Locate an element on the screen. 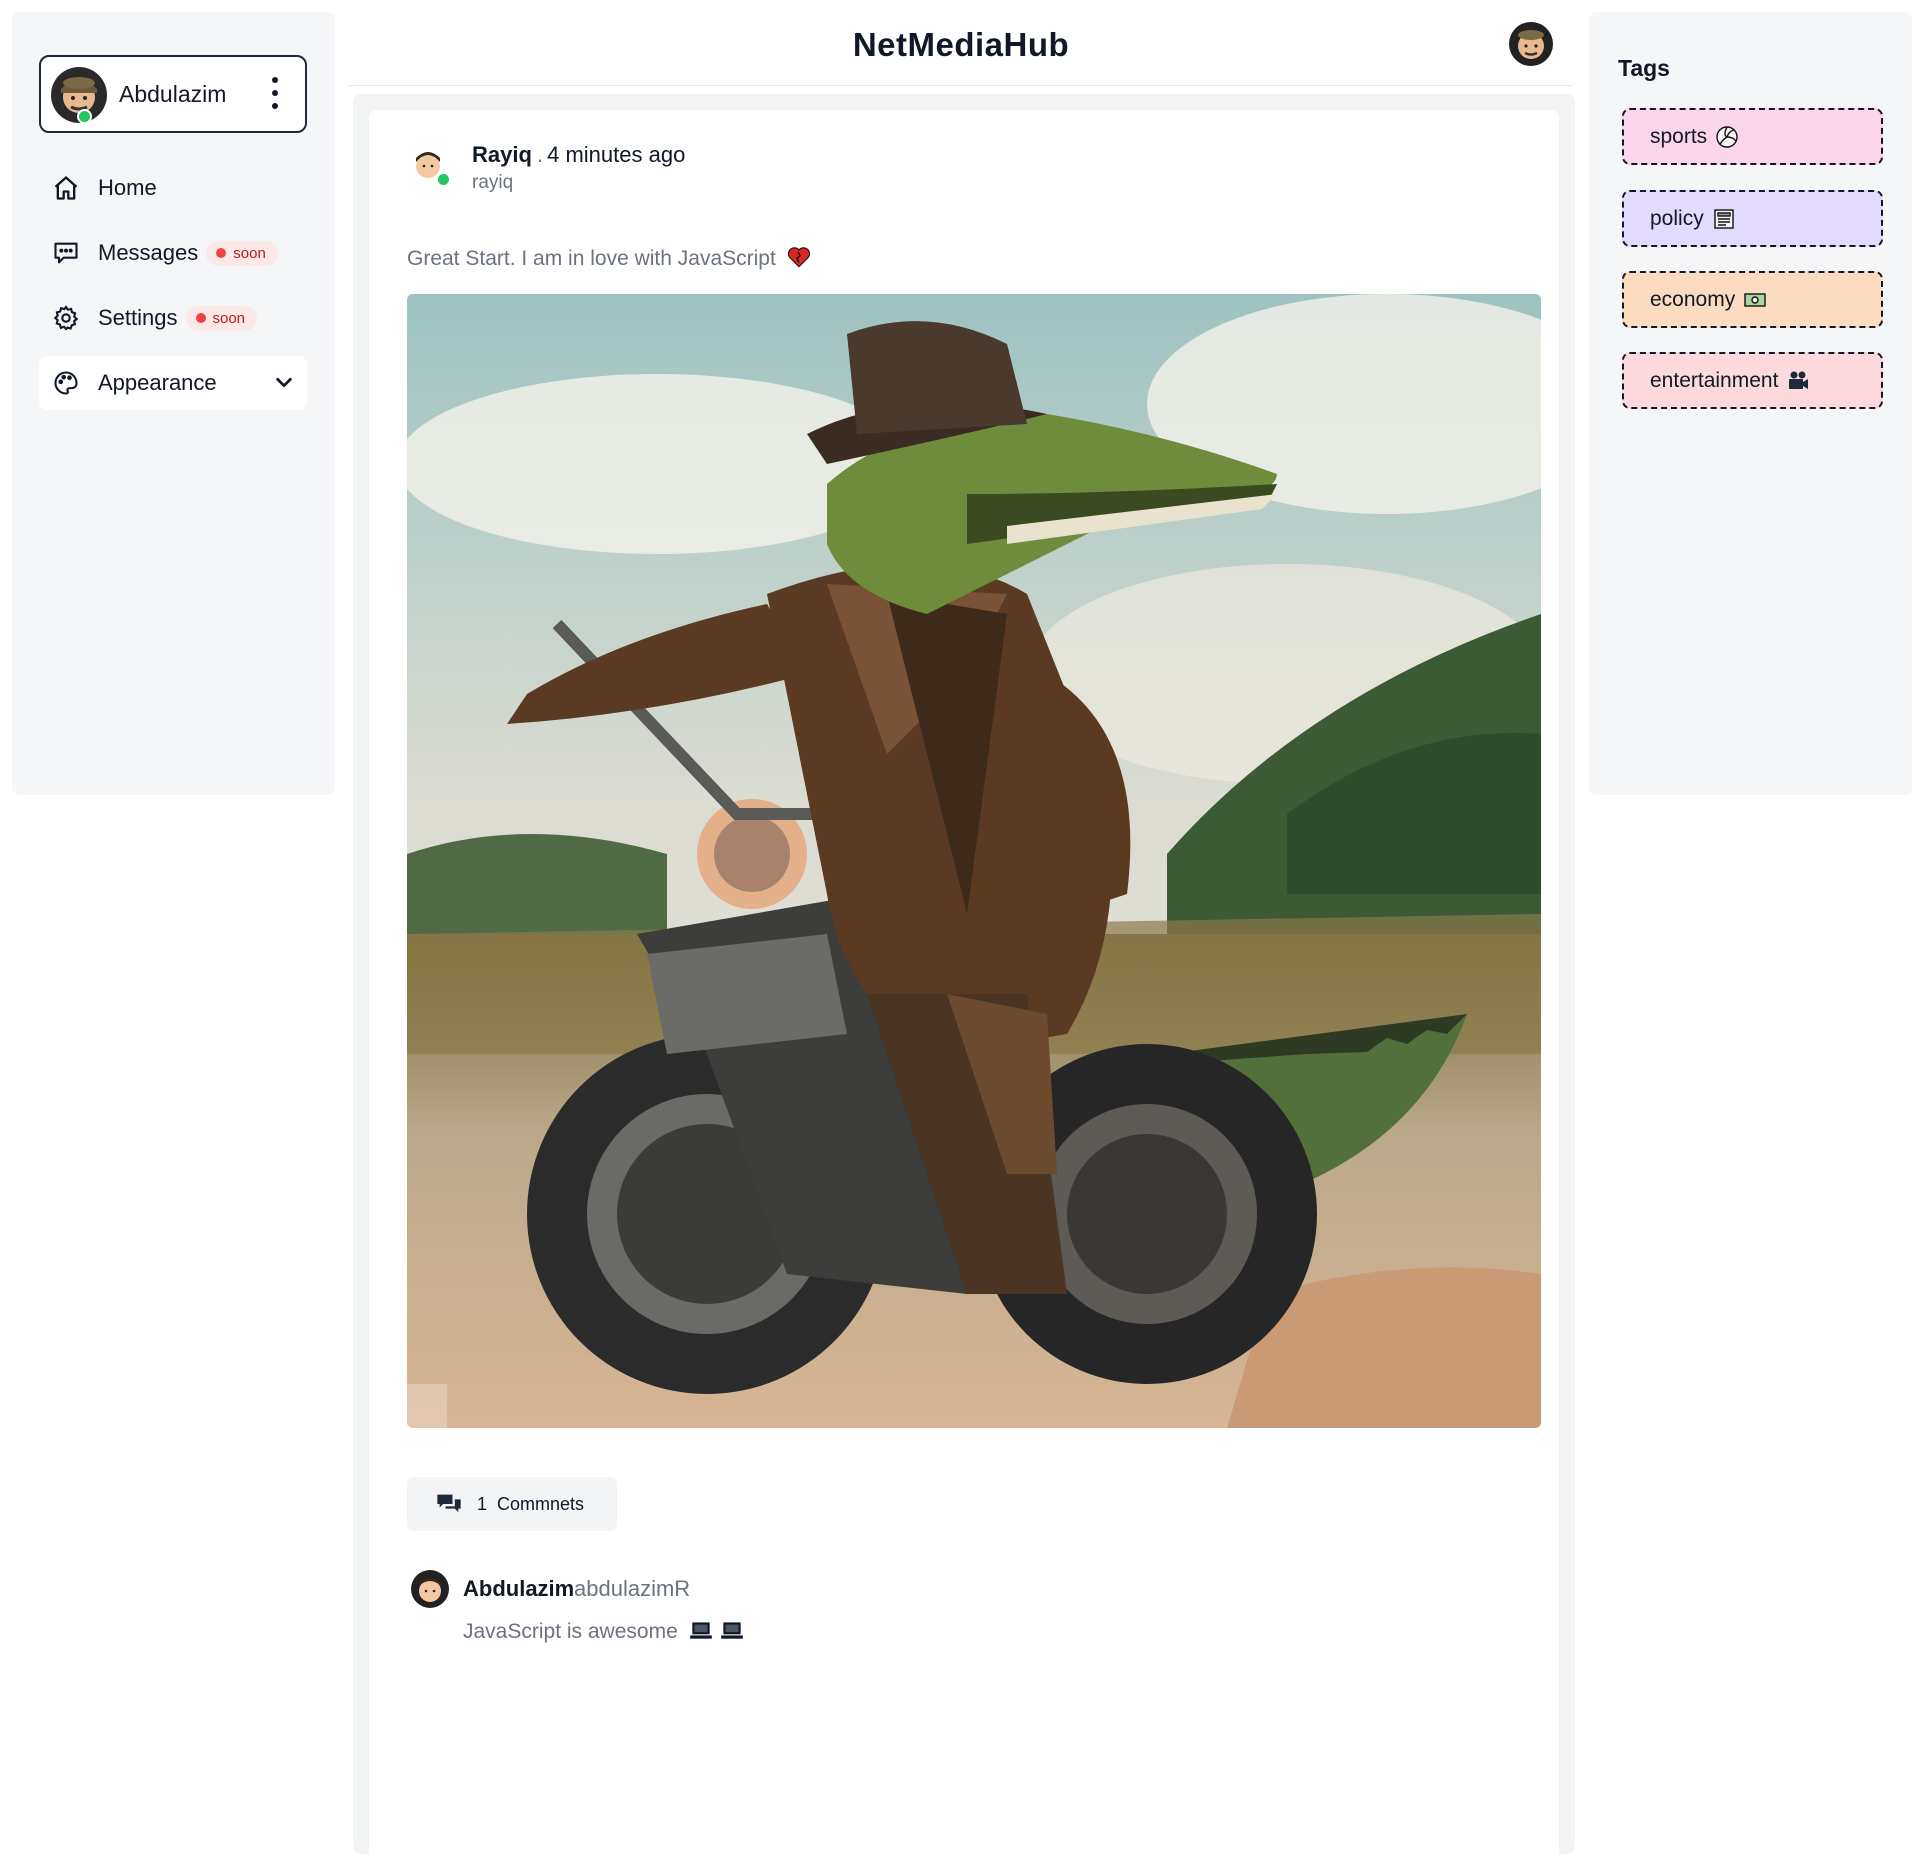 The image size is (1920, 1870). comment-avatar is located at coordinates (430, 1589).